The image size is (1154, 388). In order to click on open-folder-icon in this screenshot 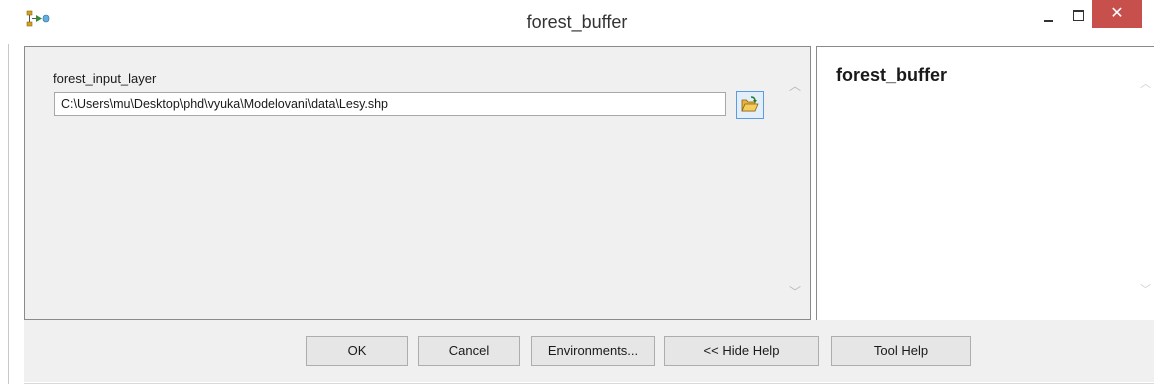, I will do `click(750, 104)`.